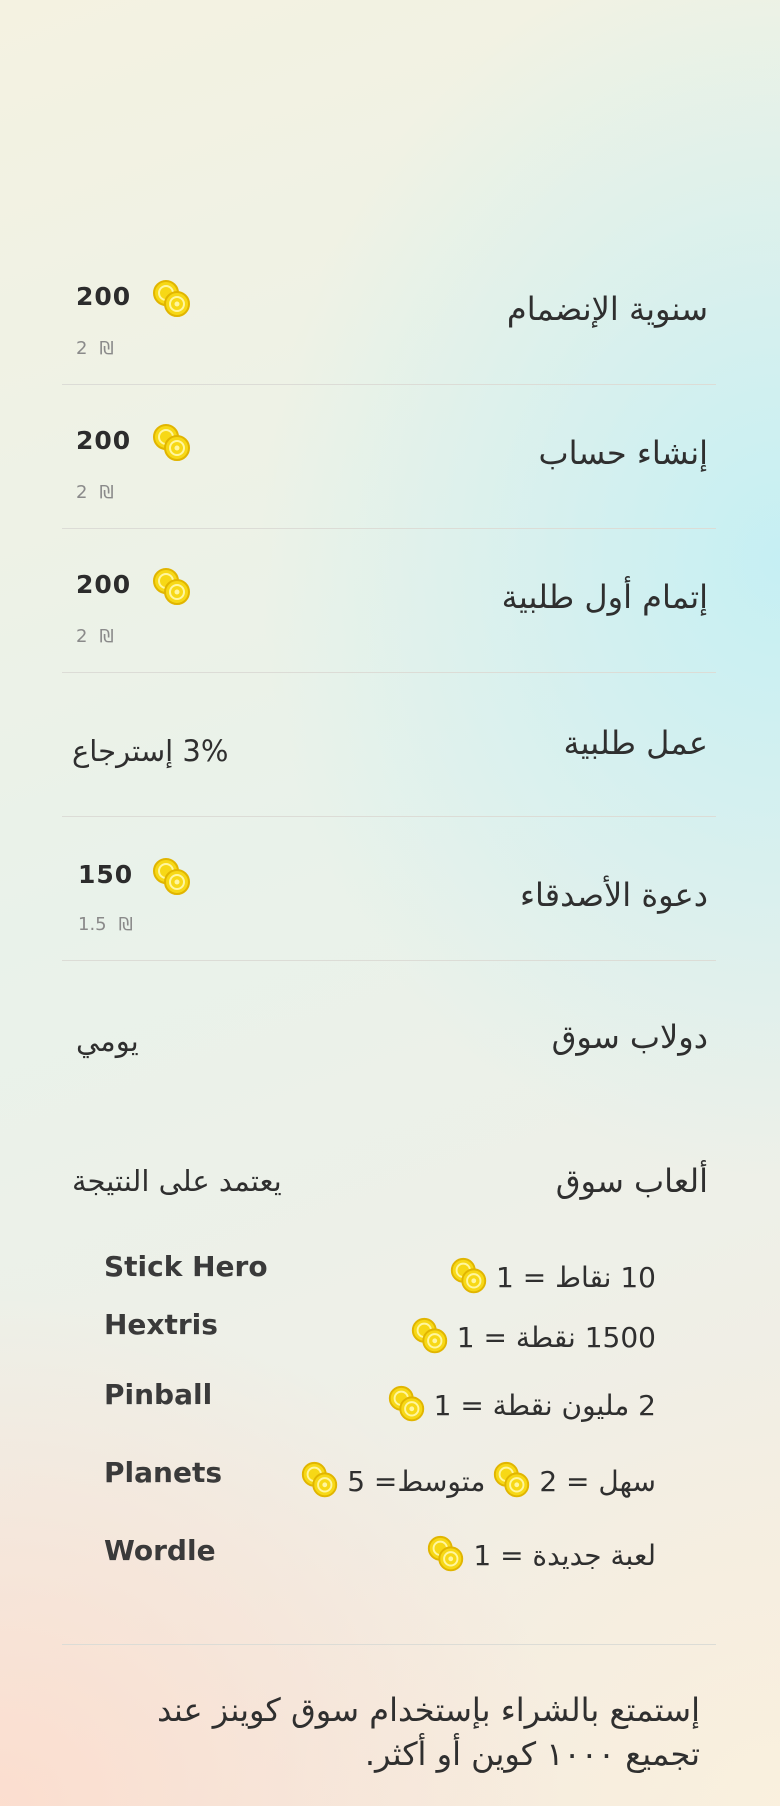 The width and height of the screenshot is (780, 1806). What do you see at coordinates (629, 1037) in the screenshot?
I see `reward-title: دولاب سوق` at bounding box center [629, 1037].